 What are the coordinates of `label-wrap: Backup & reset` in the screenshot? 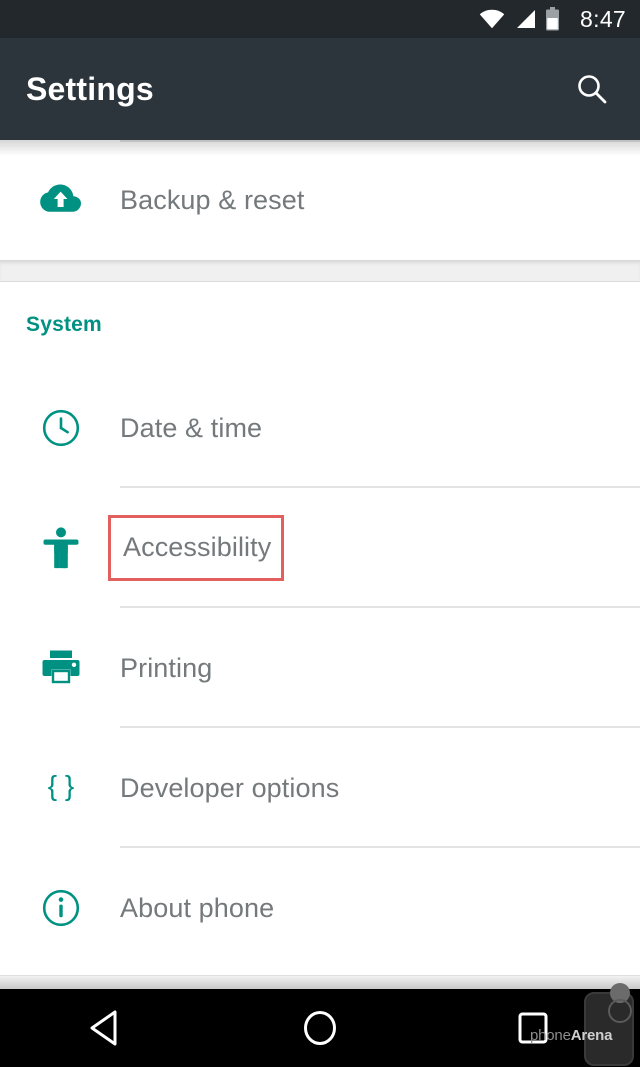 It's located at (212, 200).